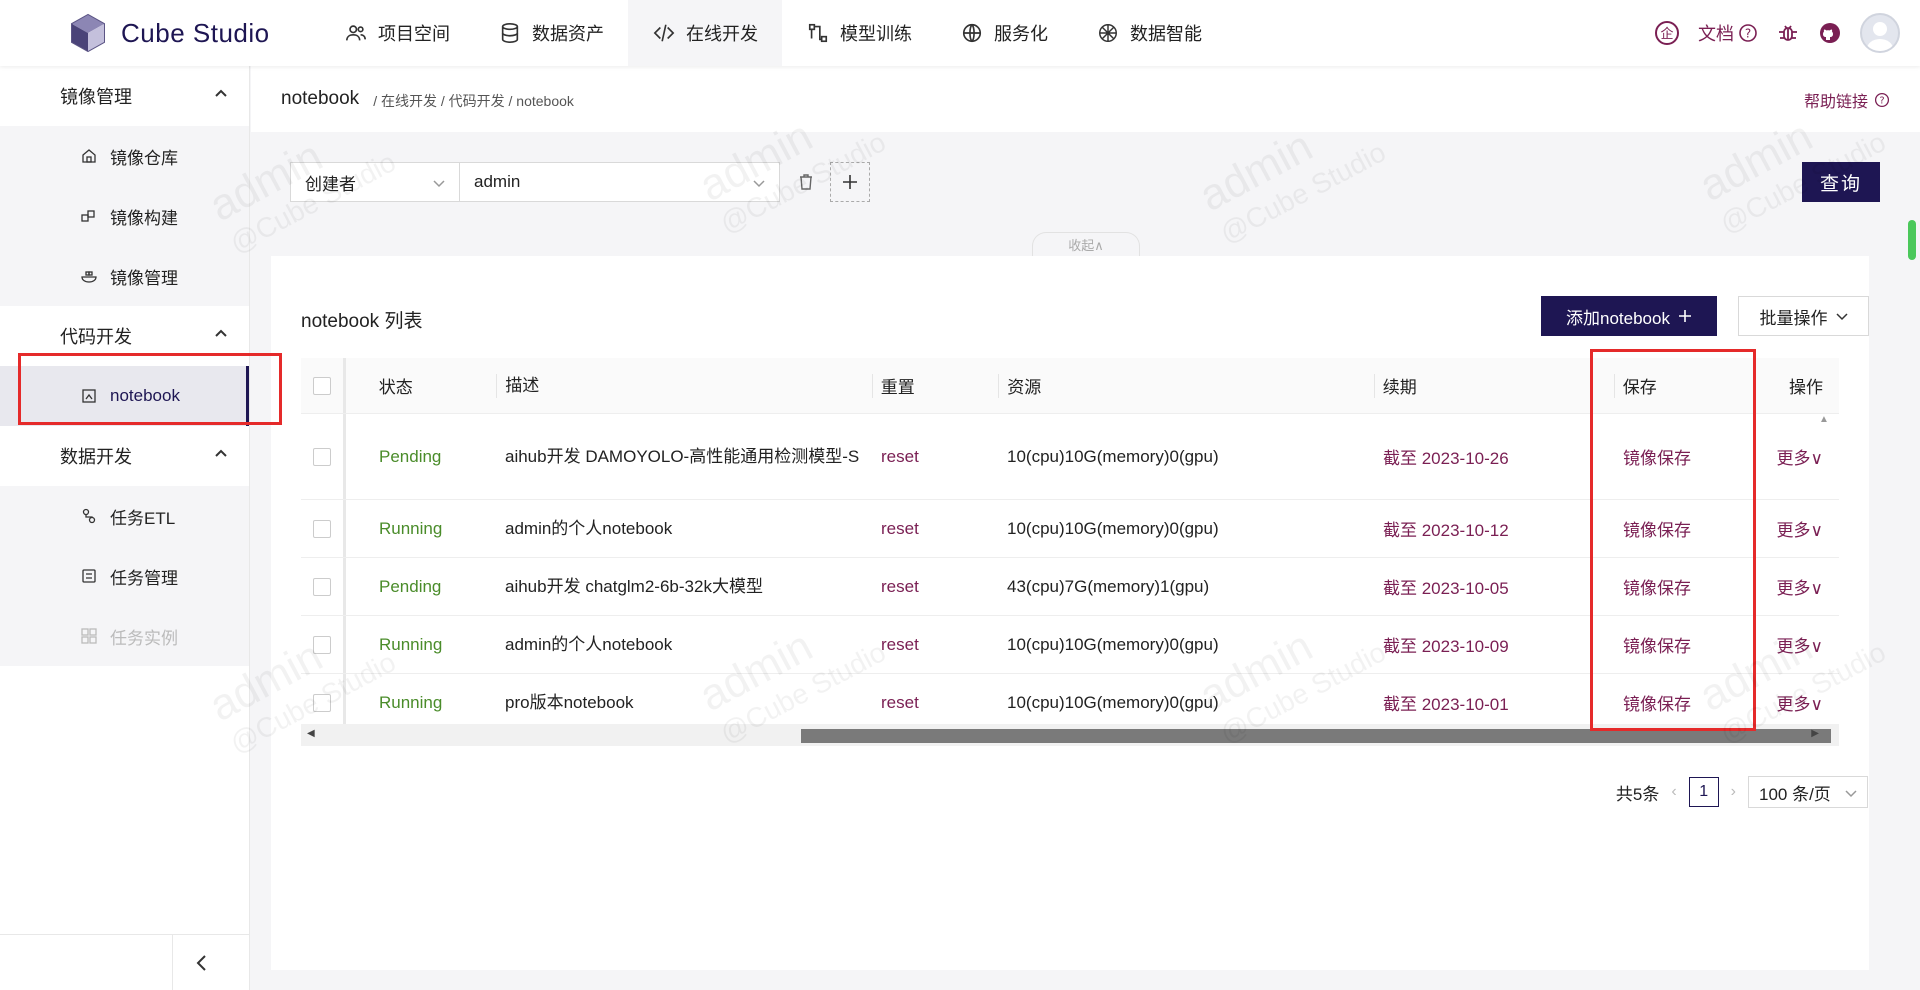 Image resolution: width=1920 pixels, height=990 pixels. What do you see at coordinates (375, 182) in the screenshot?
I see `filter-field-select: 创建者` at bounding box center [375, 182].